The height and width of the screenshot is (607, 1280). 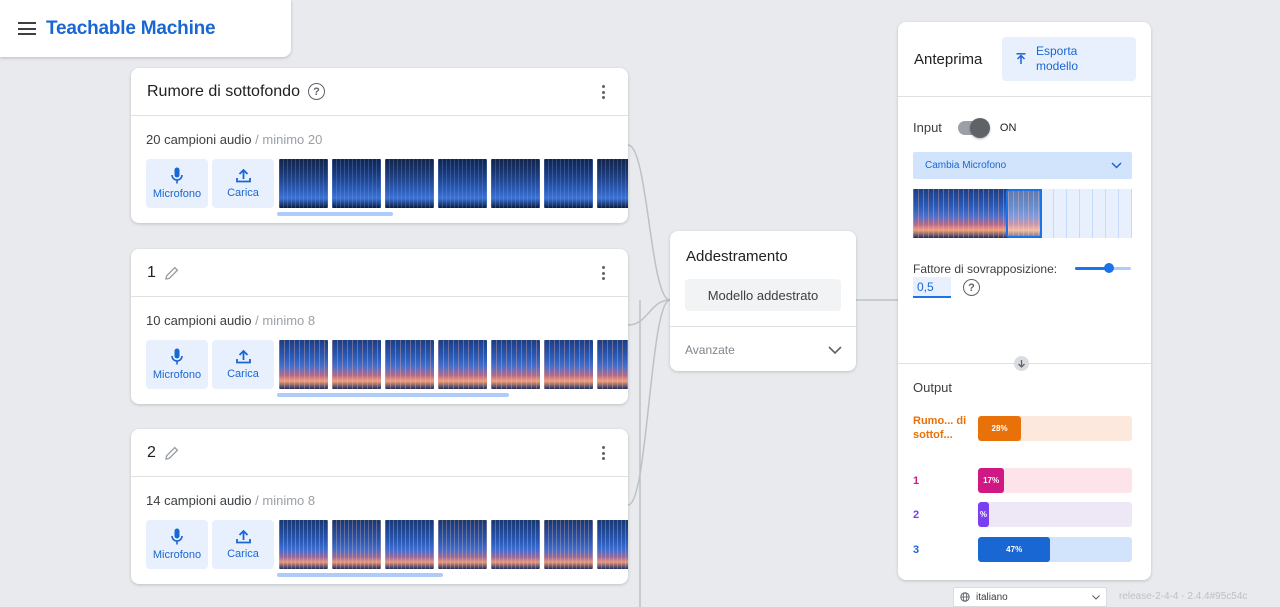 What do you see at coordinates (287, 139) in the screenshot?
I see `sample-min-text: / minimo 20` at bounding box center [287, 139].